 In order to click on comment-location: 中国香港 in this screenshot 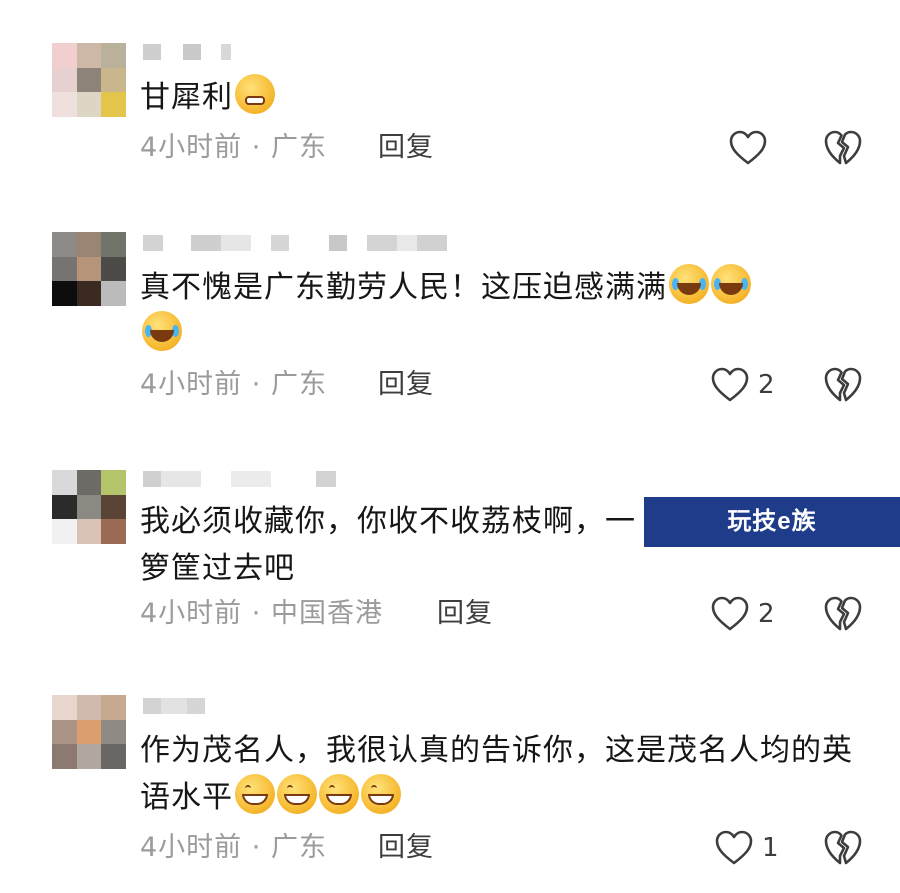, I will do `click(326, 613)`.